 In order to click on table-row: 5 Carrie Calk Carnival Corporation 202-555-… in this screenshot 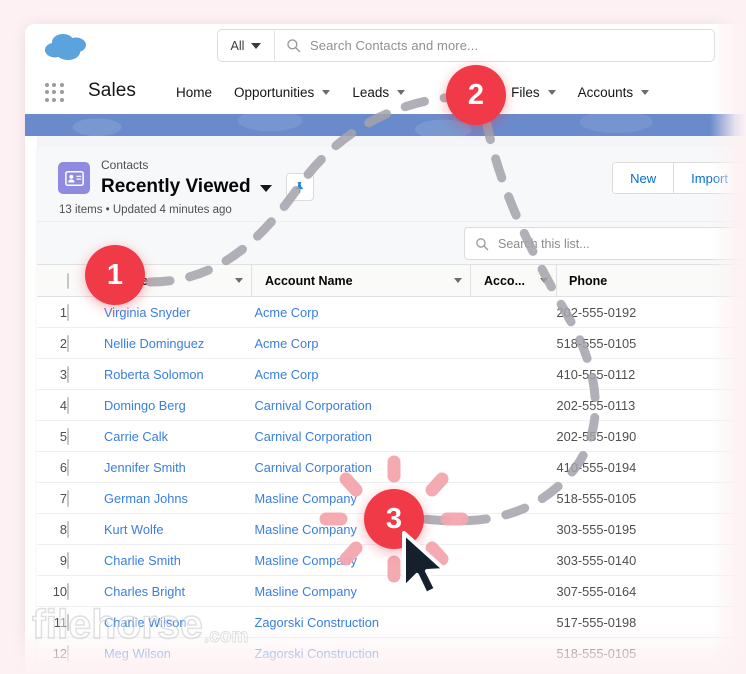, I will do `click(391, 436)`.